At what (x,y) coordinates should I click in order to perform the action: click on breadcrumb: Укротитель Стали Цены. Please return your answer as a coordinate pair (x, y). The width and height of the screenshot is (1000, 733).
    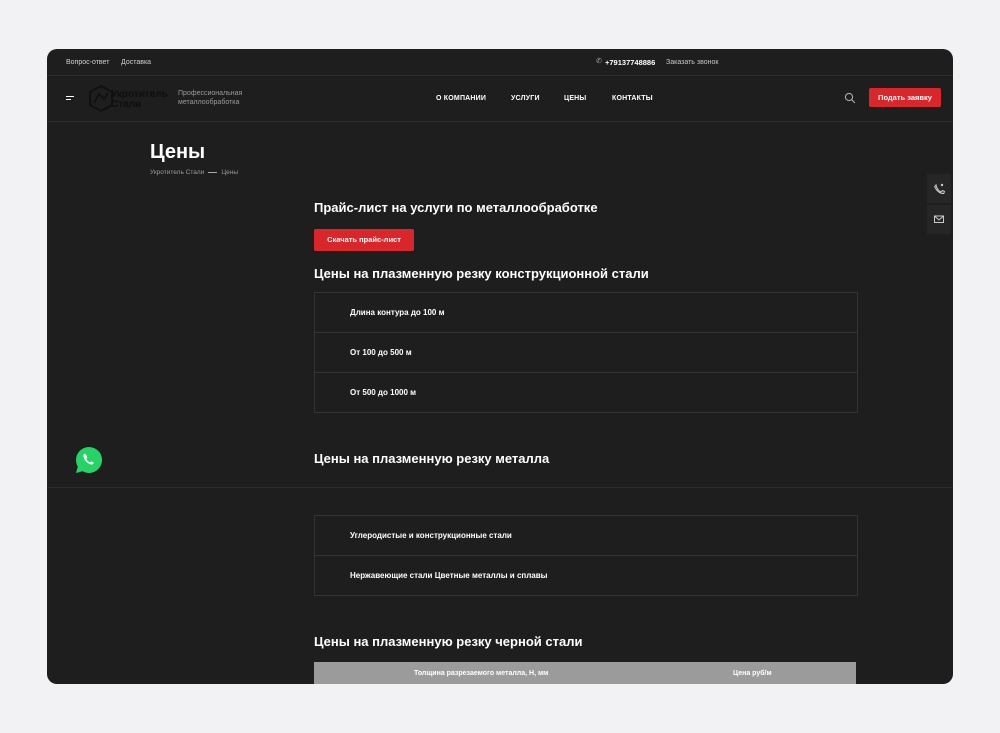
    Looking at the image, I should click on (194, 172).